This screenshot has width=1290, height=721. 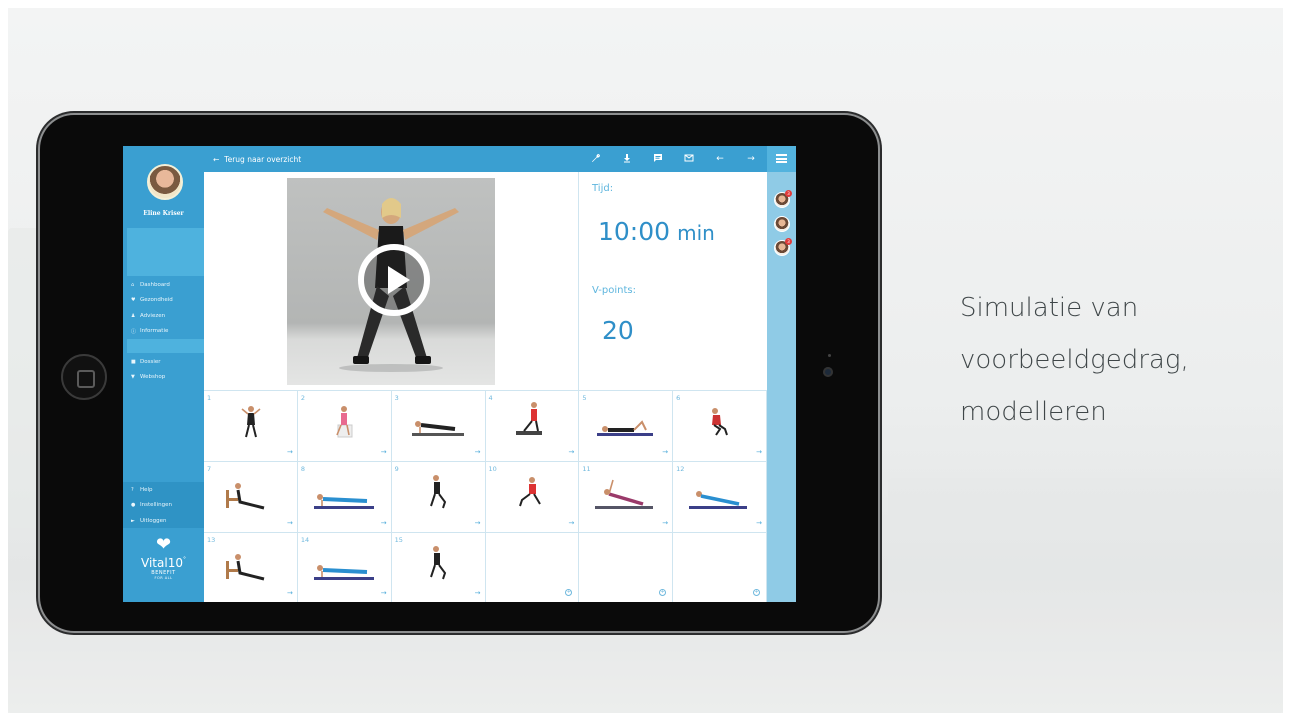 I want to click on points-label: V-points:, so click(x=614, y=290).